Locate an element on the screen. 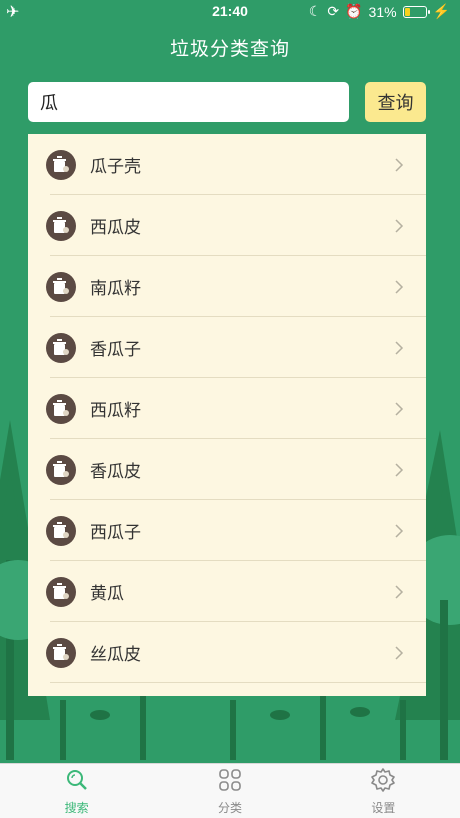  list-item: 丝瓜皮 is located at coordinates (227, 652).